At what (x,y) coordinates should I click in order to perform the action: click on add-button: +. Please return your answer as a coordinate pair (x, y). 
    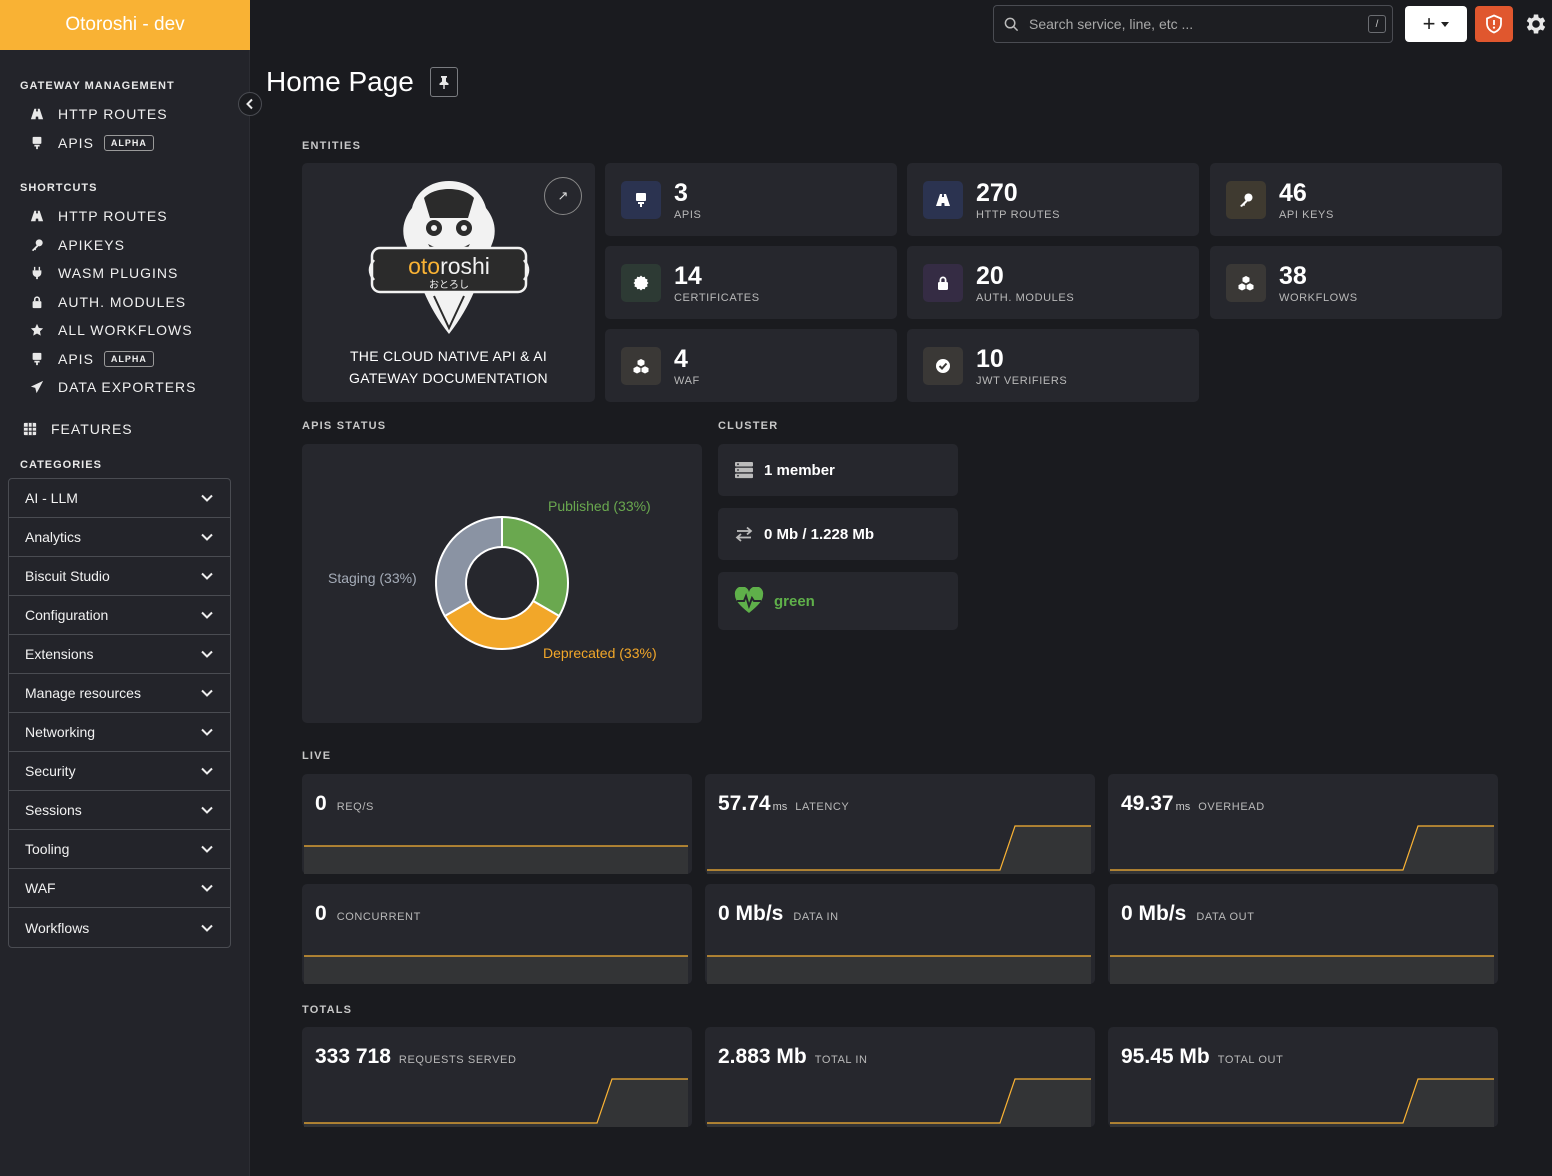
    Looking at the image, I should click on (1436, 24).